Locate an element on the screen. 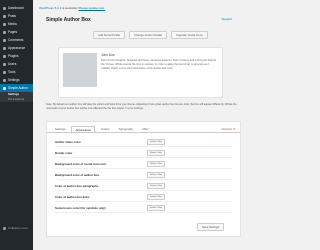 The image size is (320, 250). sidebar-item-label: Media is located at coordinates (12, 24).